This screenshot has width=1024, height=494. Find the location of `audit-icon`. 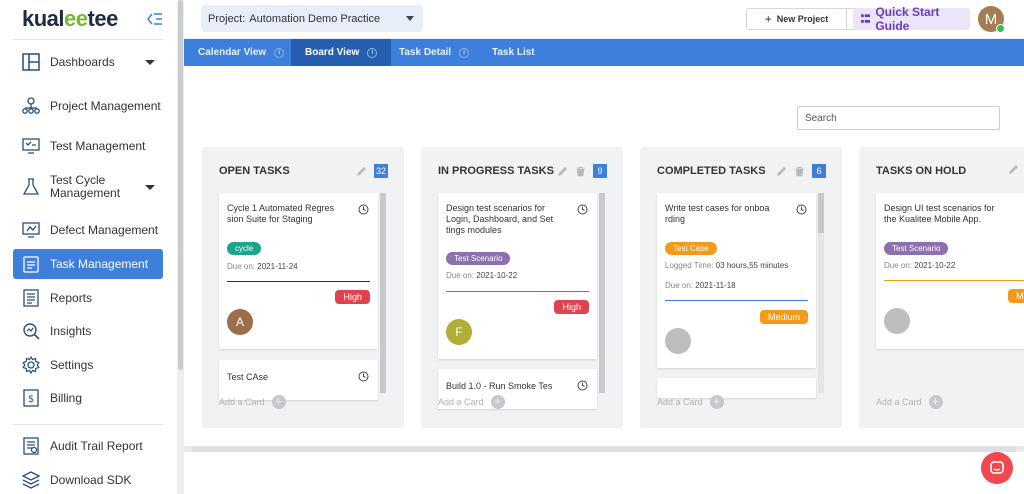

audit-icon is located at coordinates (31, 446).